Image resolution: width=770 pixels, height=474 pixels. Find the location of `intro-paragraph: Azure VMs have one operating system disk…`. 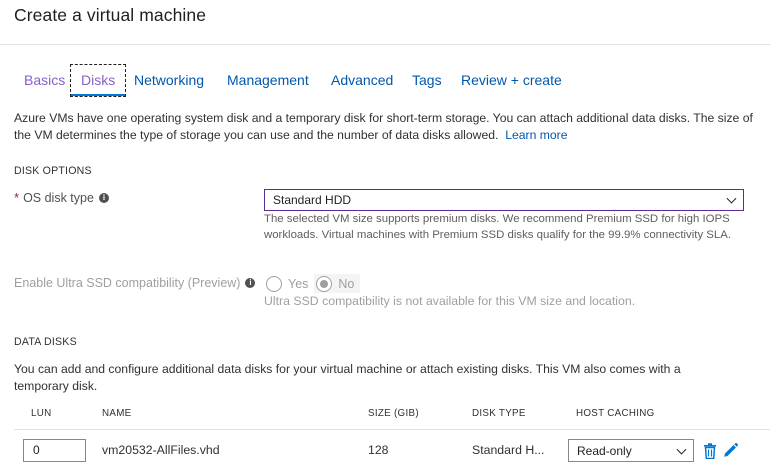

intro-paragraph: Azure VMs have one operating system disk… is located at coordinates (384, 126).